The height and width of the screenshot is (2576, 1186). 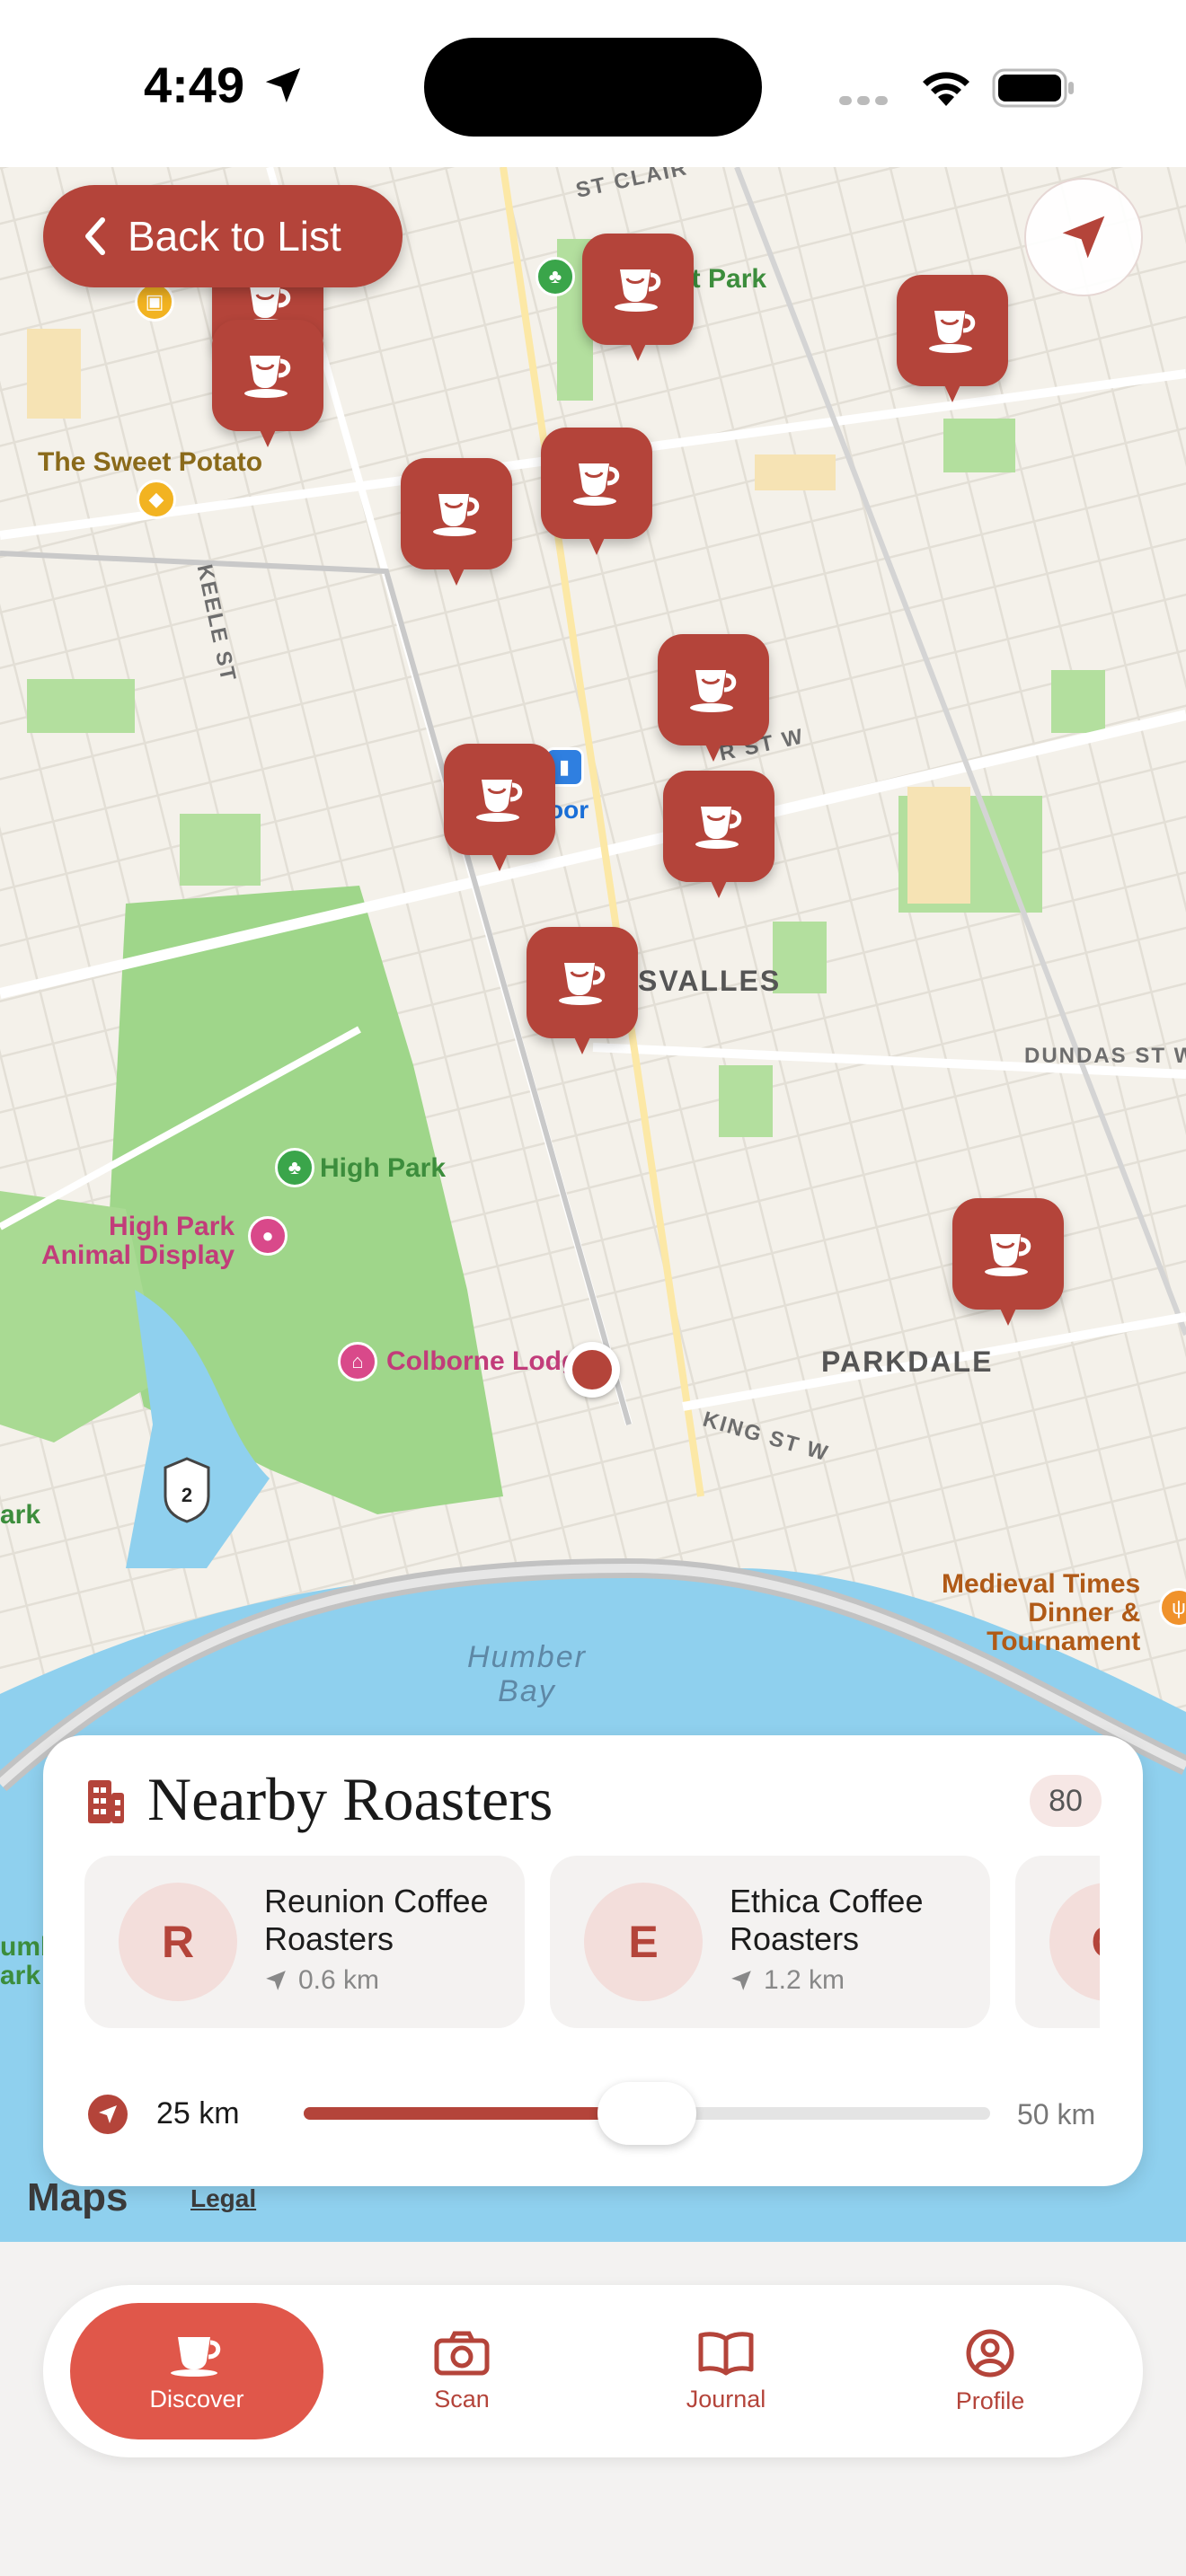 What do you see at coordinates (95, 236) in the screenshot?
I see `chevron-left-icon` at bounding box center [95, 236].